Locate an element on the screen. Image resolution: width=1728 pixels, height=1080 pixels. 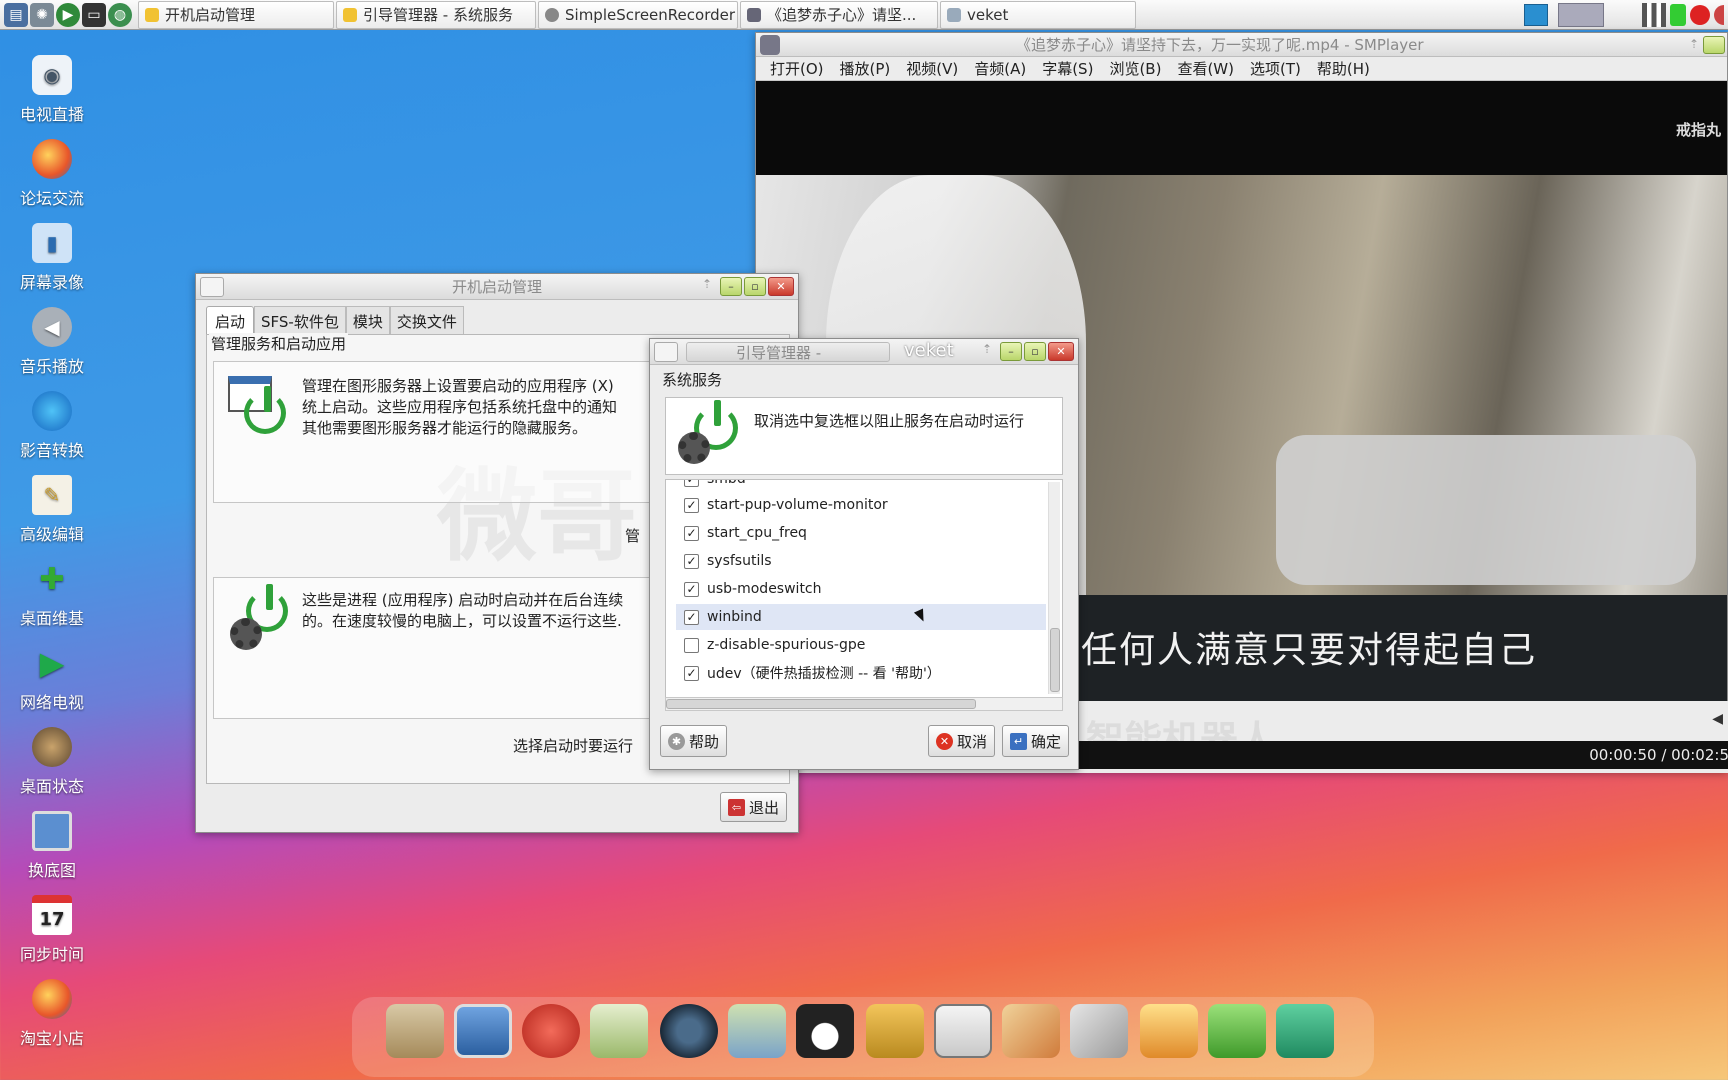
menu-audio: 音频(A) is located at coordinates (1000, 68).